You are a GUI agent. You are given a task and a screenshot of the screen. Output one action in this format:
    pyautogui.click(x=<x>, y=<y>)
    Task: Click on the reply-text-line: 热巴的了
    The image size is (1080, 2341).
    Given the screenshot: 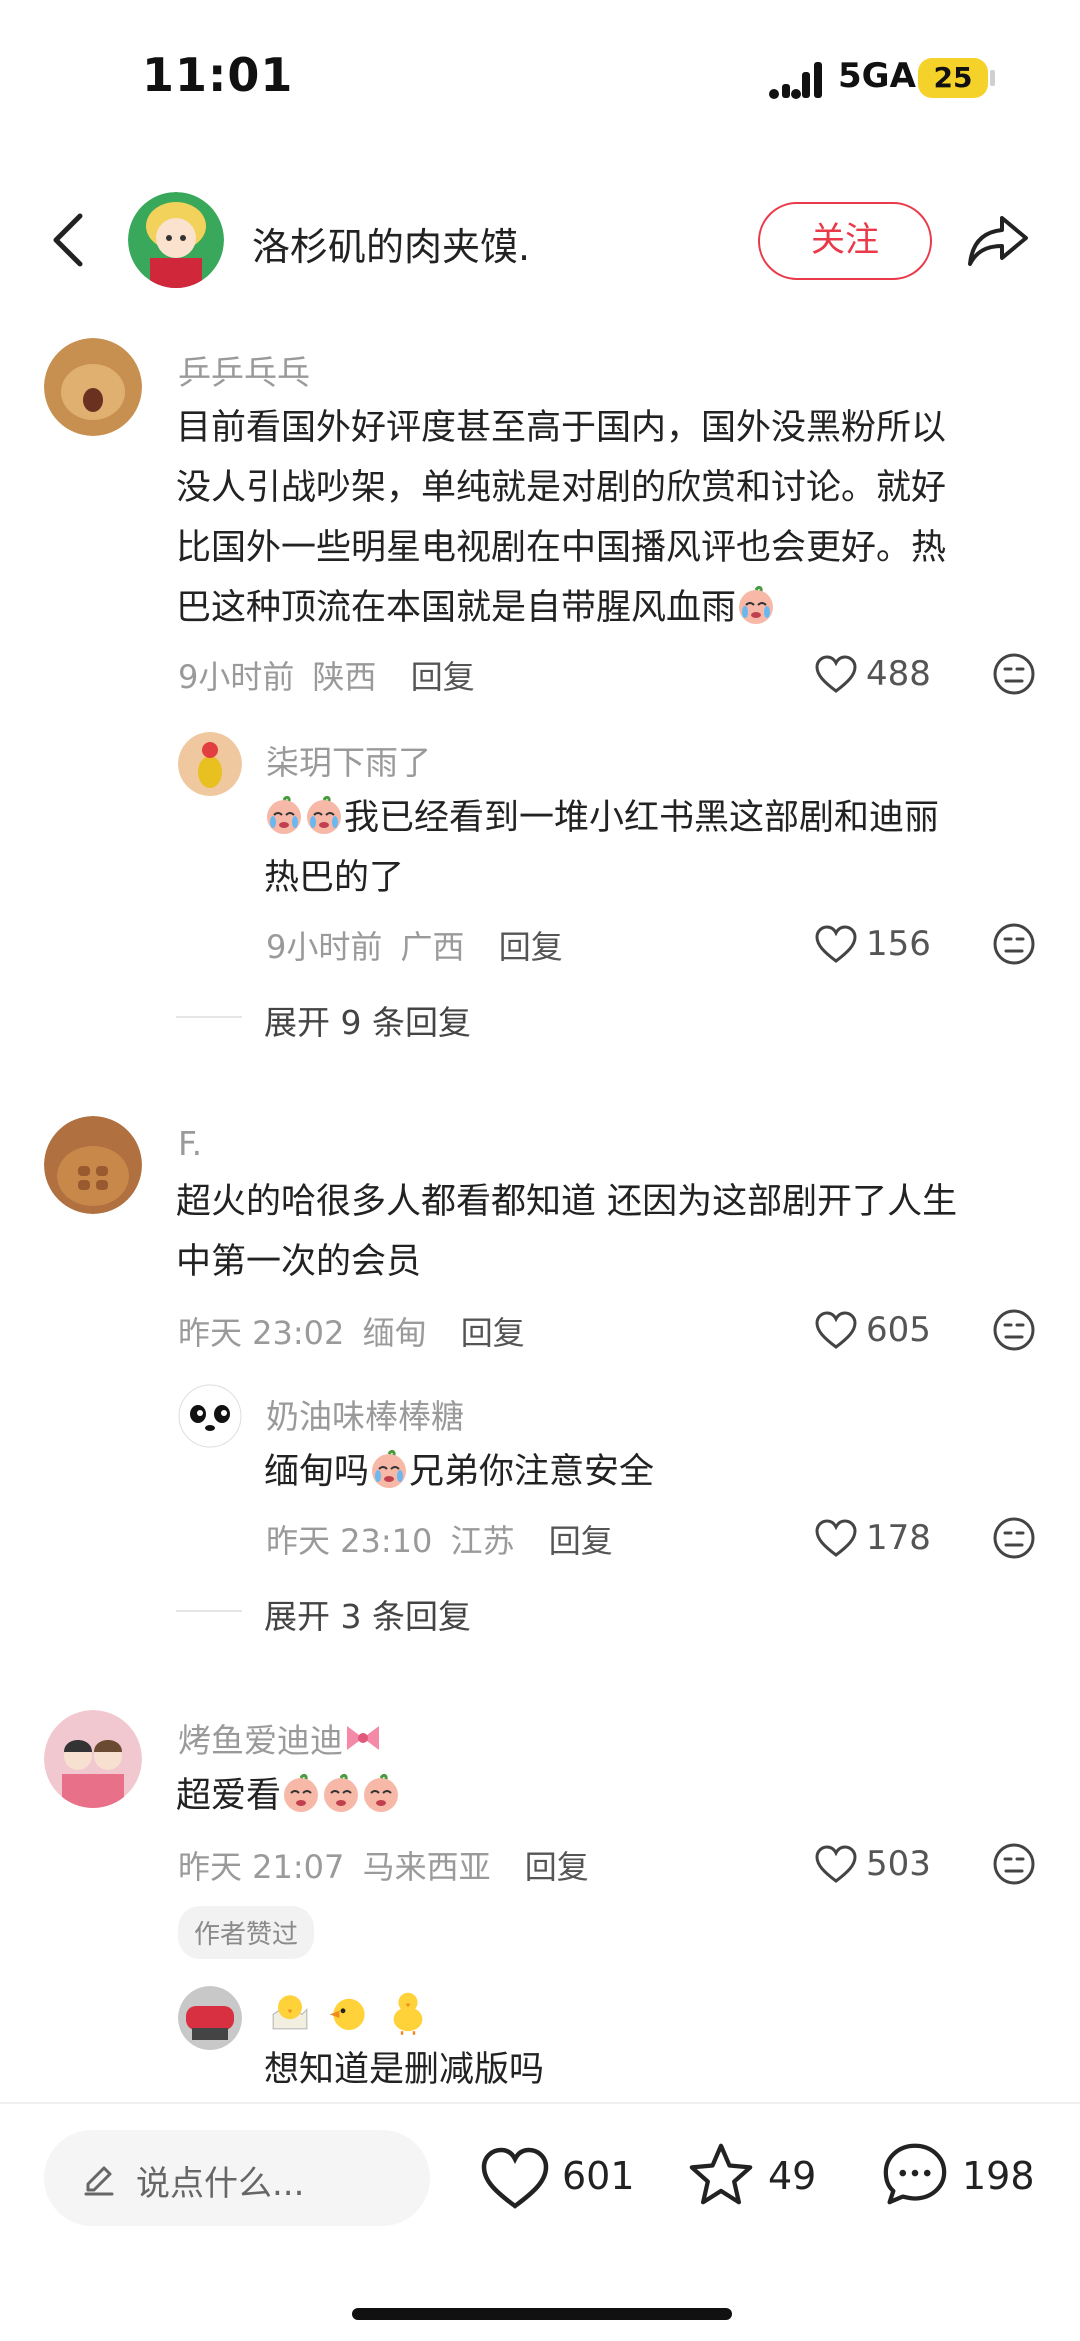 What is the action you would take?
    pyautogui.click(x=334, y=878)
    